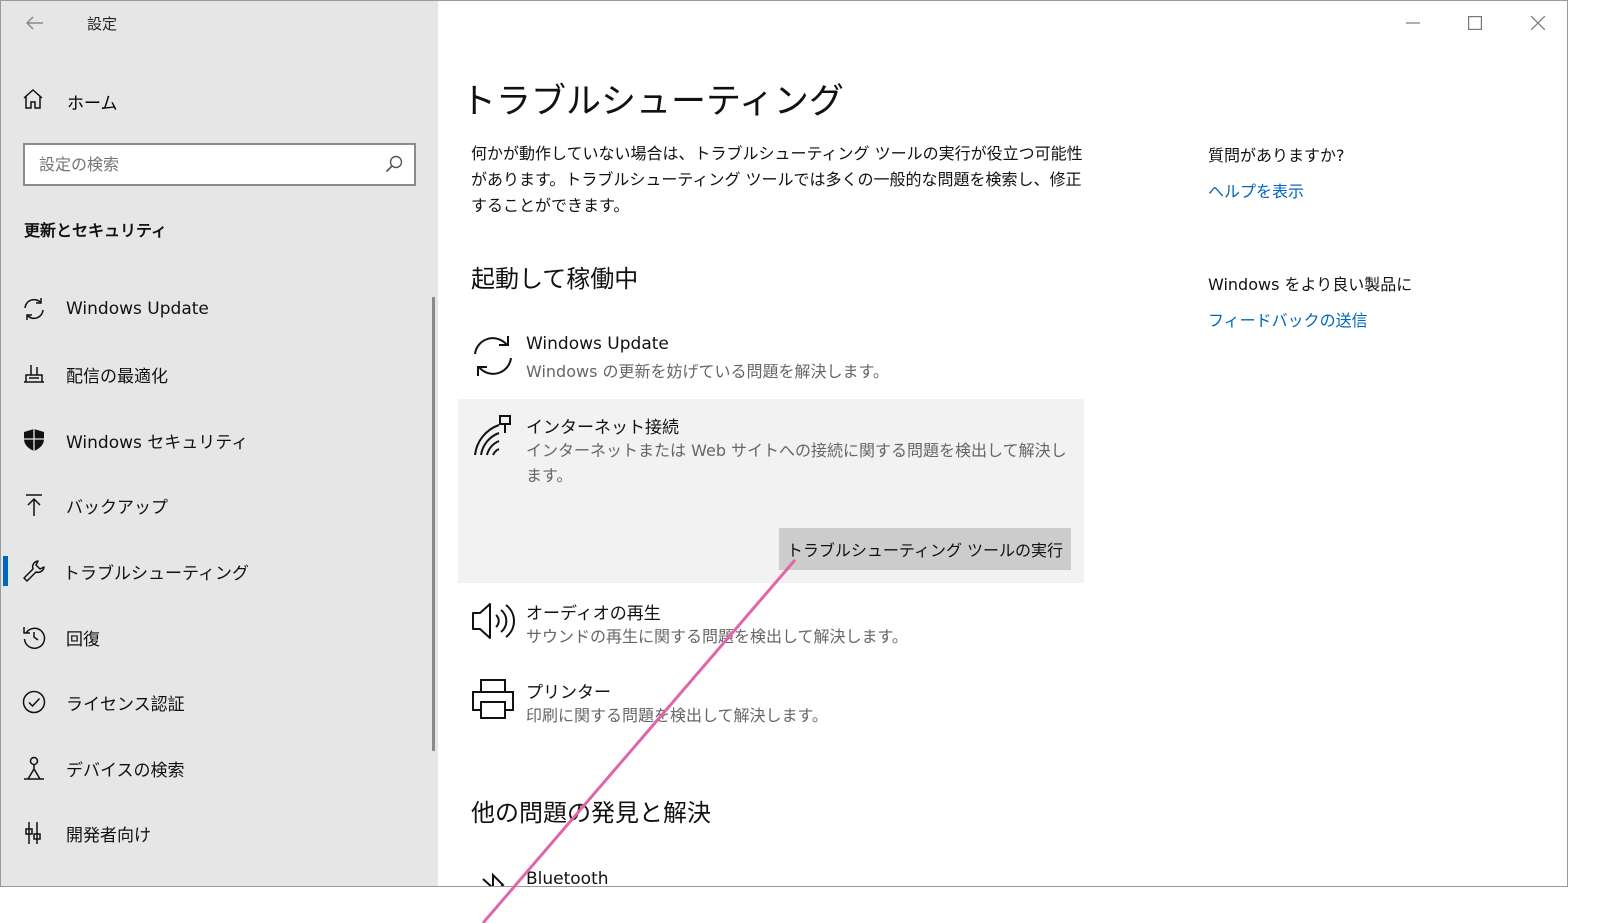 This screenshot has height=923, width=1600. What do you see at coordinates (1310, 301) in the screenshot?
I see `feedback-section: Windows をより良い製品に フィードバックの送信` at bounding box center [1310, 301].